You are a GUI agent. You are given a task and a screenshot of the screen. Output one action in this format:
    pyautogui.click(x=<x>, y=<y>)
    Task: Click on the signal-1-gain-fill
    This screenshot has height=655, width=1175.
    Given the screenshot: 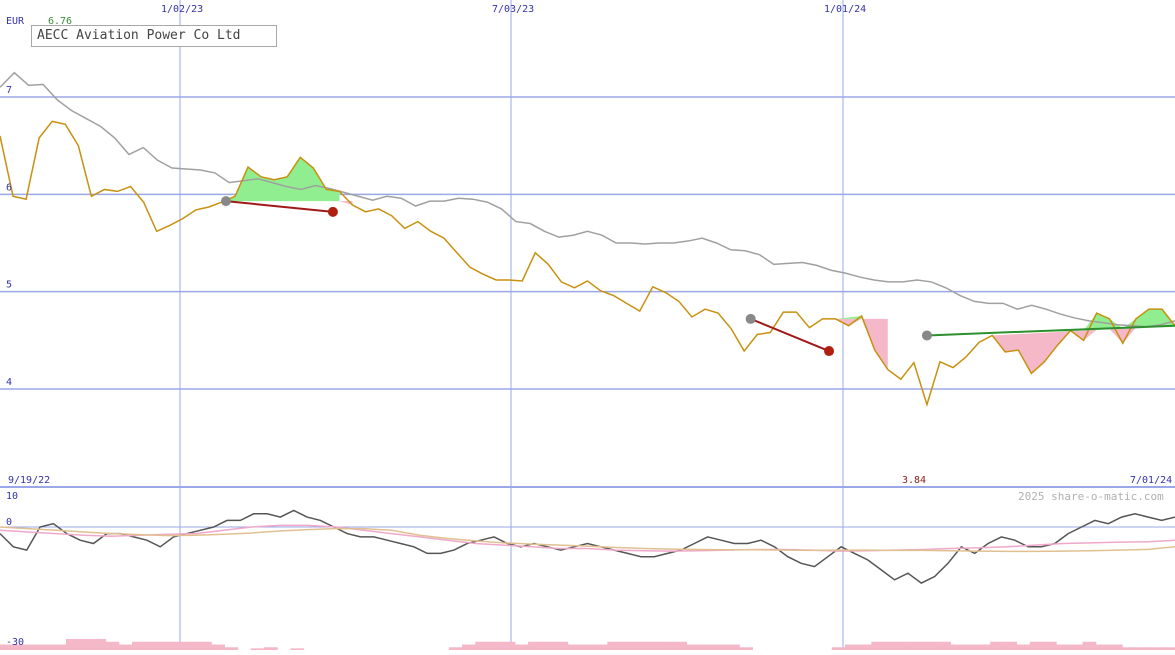 What is the action you would take?
    pyautogui.click(x=280, y=179)
    